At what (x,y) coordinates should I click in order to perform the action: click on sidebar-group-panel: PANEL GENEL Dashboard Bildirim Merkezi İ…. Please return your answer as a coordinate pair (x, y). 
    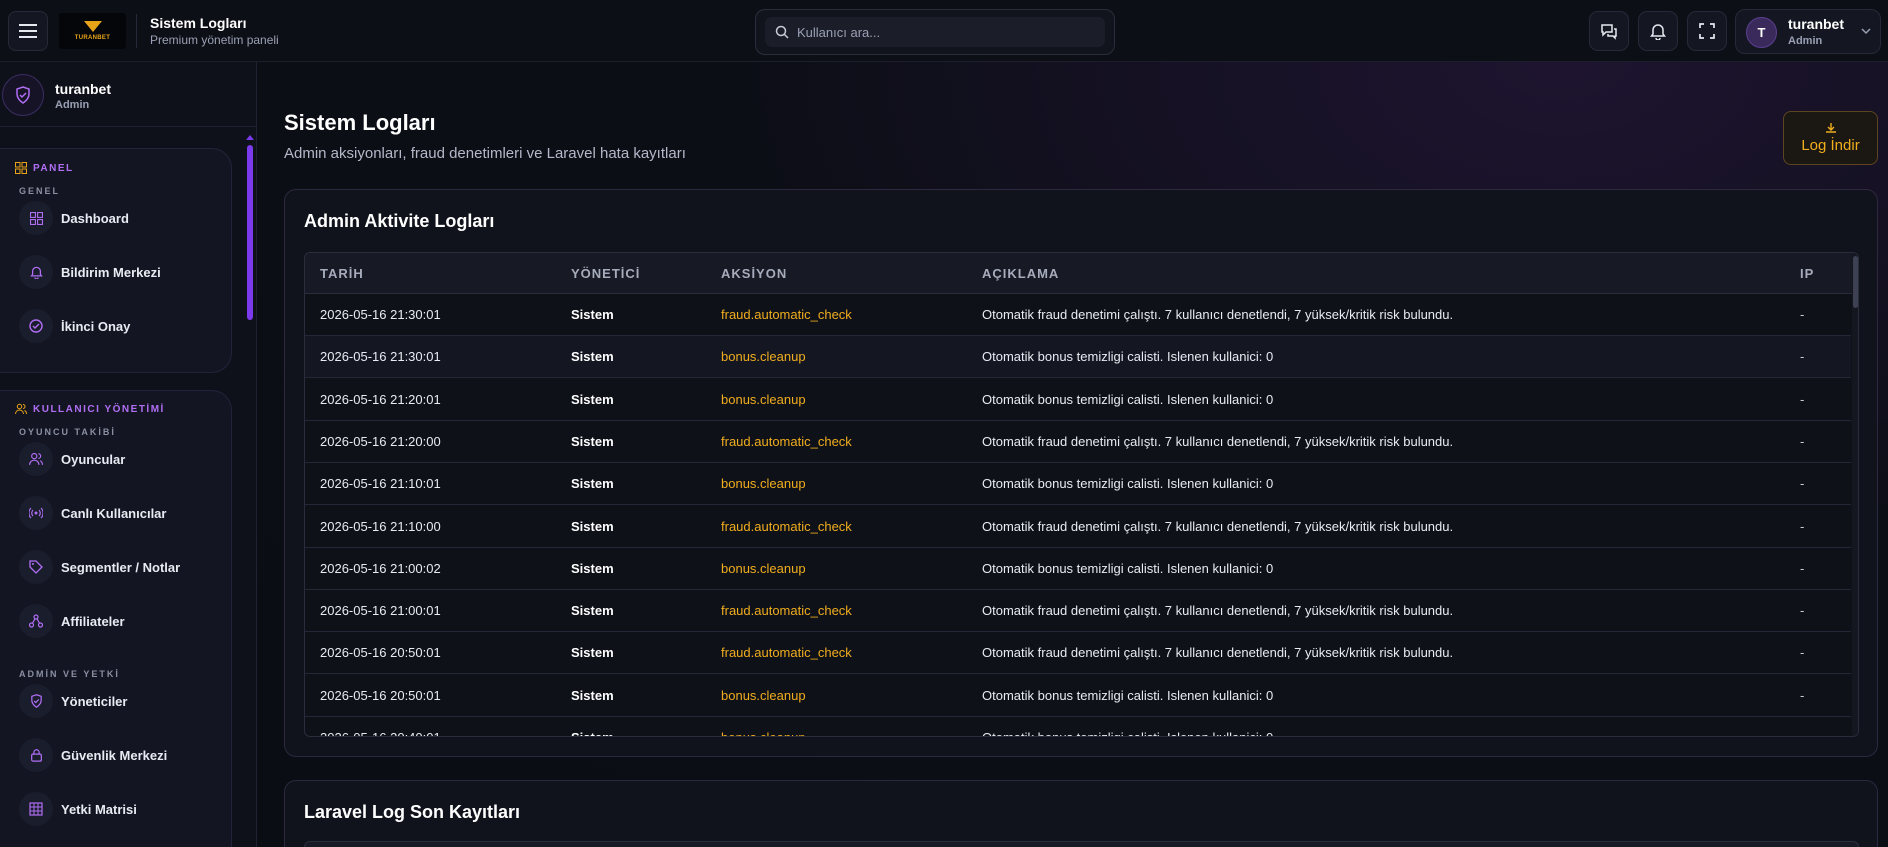
    Looking at the image, I should click on (116, 260).